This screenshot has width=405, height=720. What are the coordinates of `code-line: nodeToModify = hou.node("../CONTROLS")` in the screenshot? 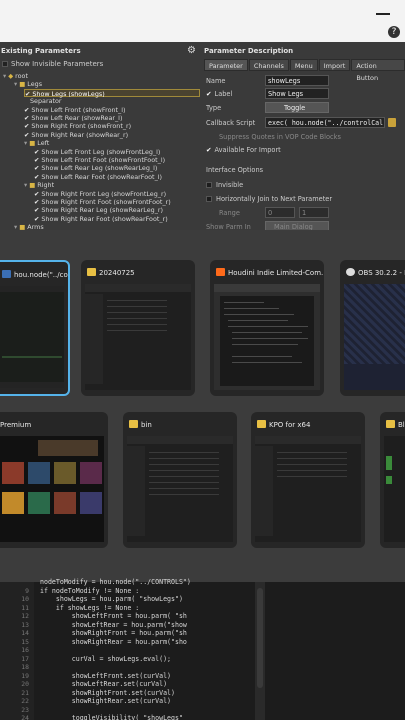 It's located at (115, 582).